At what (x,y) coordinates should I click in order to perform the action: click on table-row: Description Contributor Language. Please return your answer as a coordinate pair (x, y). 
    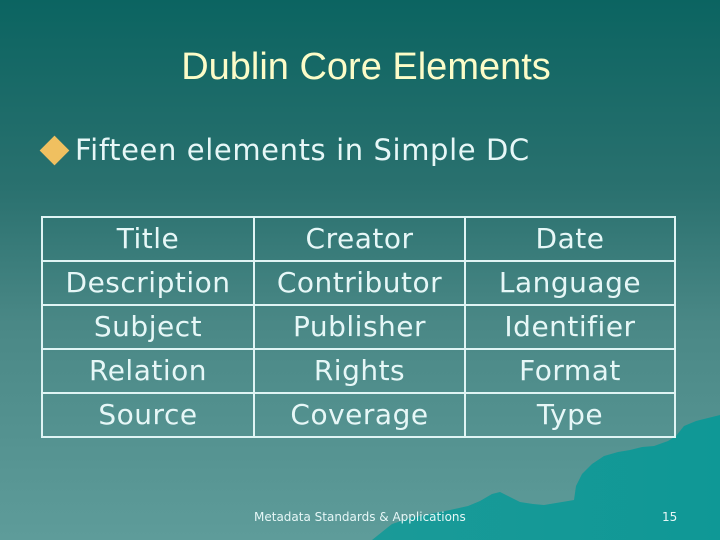
    Looking at the image, I should click on (358, 283).